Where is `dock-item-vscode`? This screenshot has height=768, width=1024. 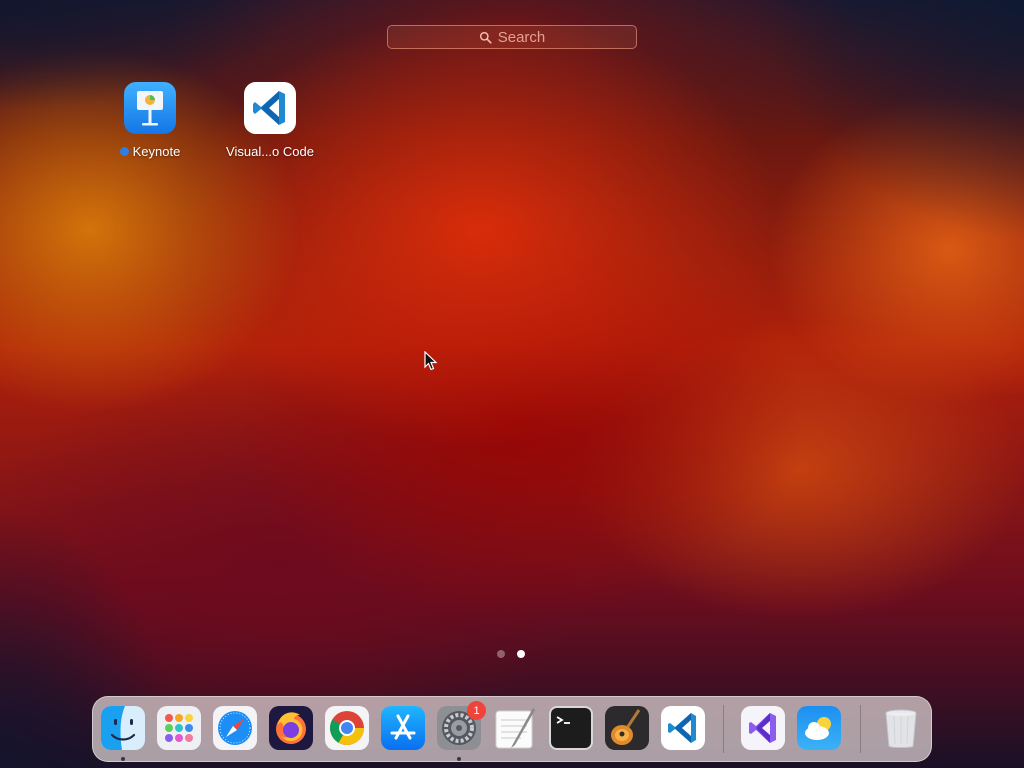
dock-item-vscode is located at coordinates (683, 728).